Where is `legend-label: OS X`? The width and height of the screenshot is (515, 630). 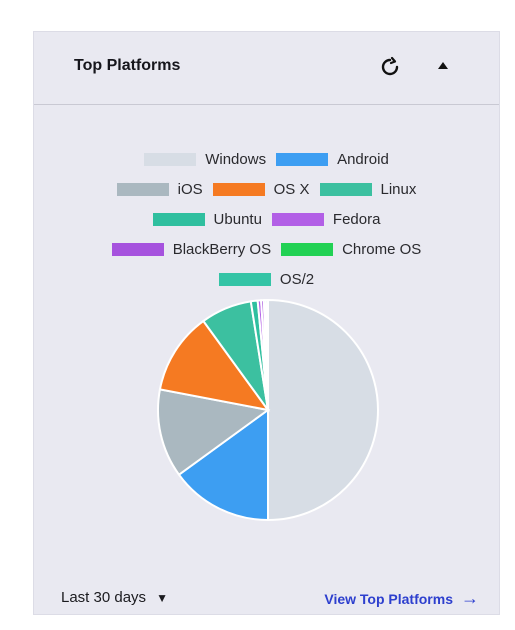 legend-label: OS X is located at coordinates (291, 189).